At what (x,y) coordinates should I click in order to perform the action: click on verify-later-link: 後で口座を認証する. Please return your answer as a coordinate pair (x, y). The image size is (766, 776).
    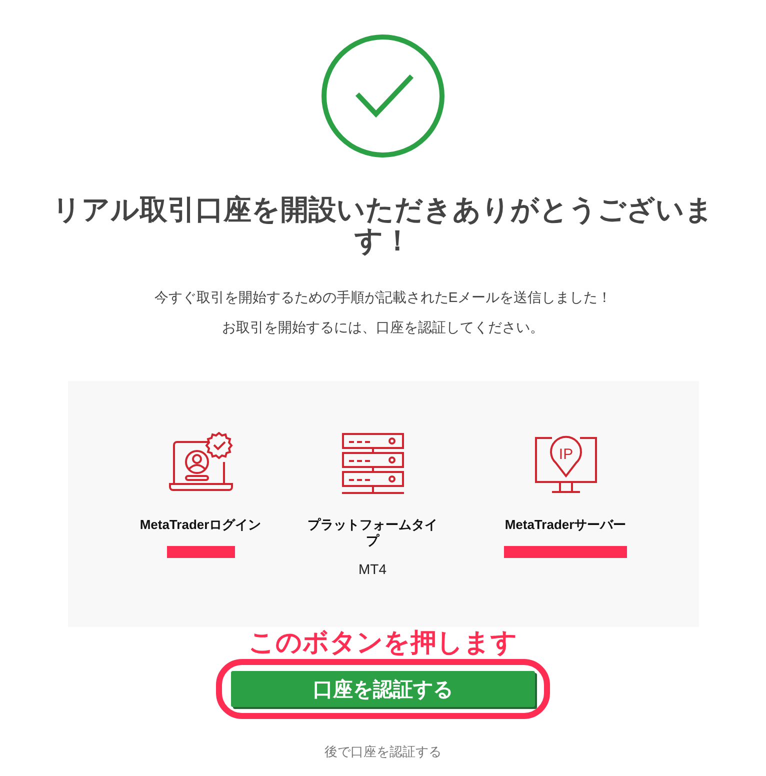
    Looking at the image, I should click on (383, 752).